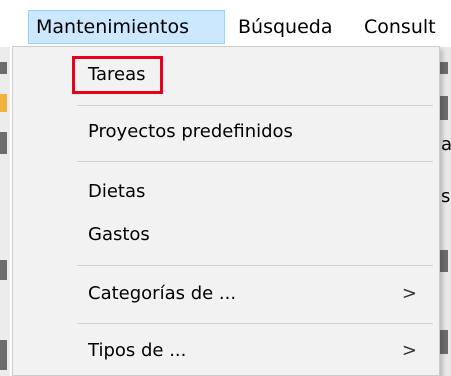 This screenshot has height=376, width=451. Describe the element at coordinates (226, 235) in the screenshot. I see `menu-item-gastos: Gastos` at that location.